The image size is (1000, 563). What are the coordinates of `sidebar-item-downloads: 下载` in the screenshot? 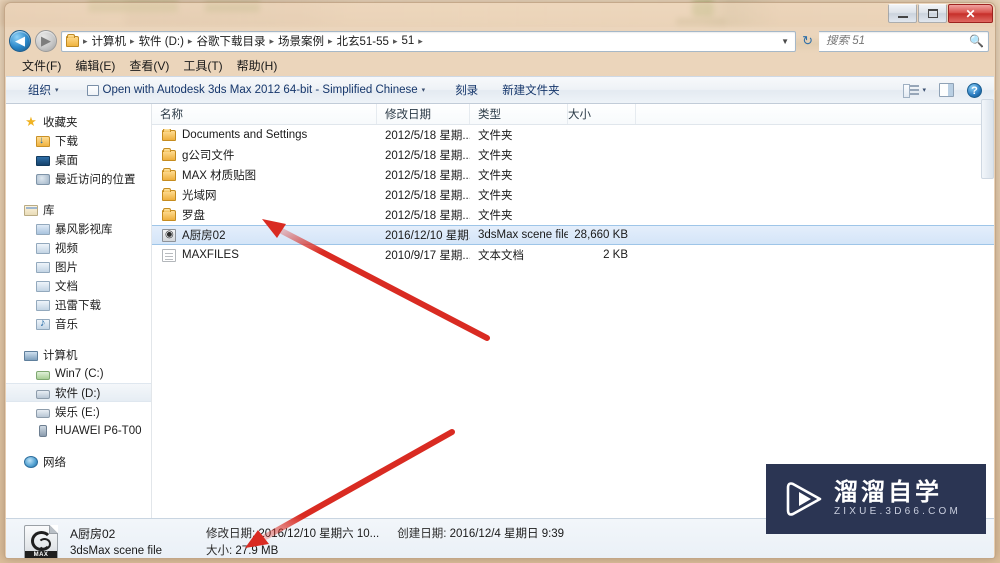 It's located at (78, 140).